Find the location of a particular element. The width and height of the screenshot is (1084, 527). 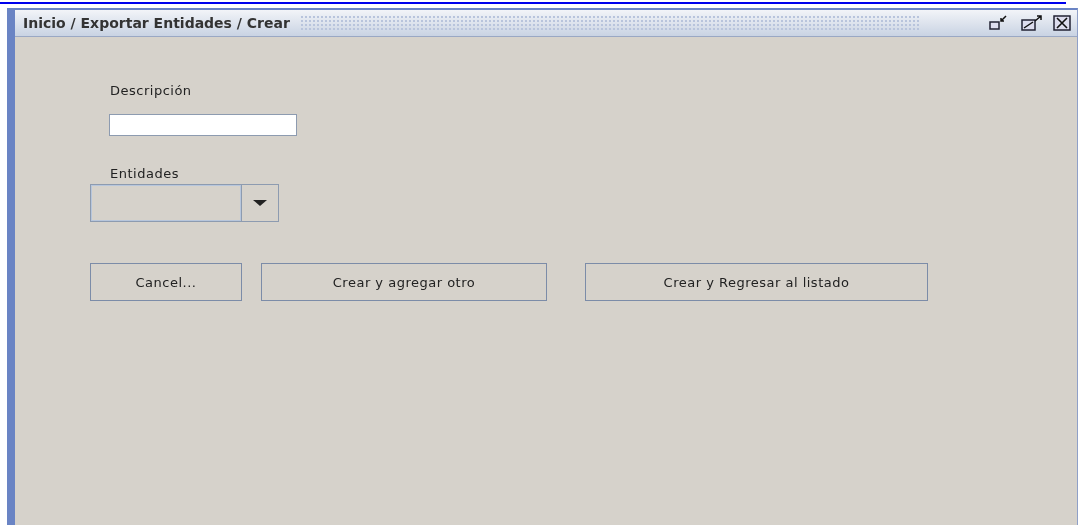

action-button: Crear y agregar otro is located at coordinates (404, 282).